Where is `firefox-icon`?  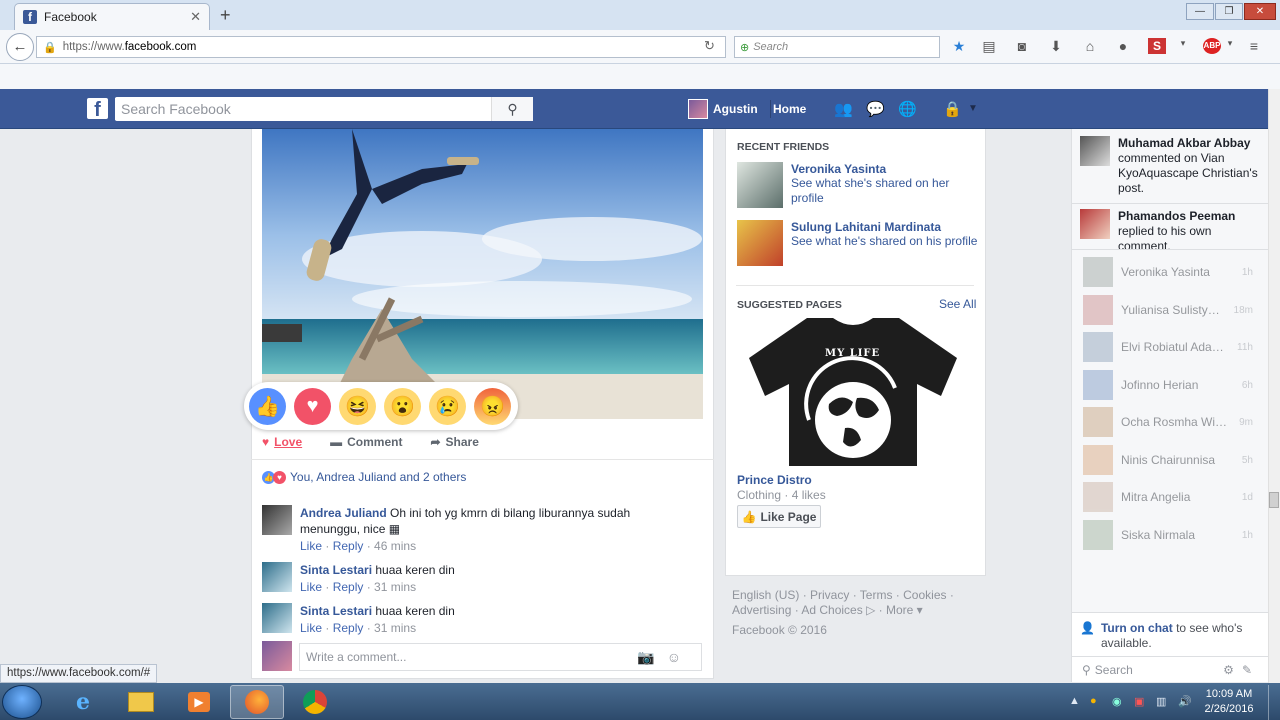 firefox-icon is located at coordinates (257, 702).